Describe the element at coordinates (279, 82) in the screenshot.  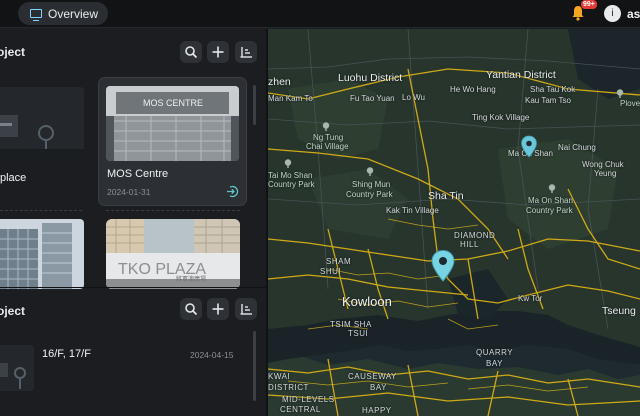
I see `map-label: zhen` at that location.